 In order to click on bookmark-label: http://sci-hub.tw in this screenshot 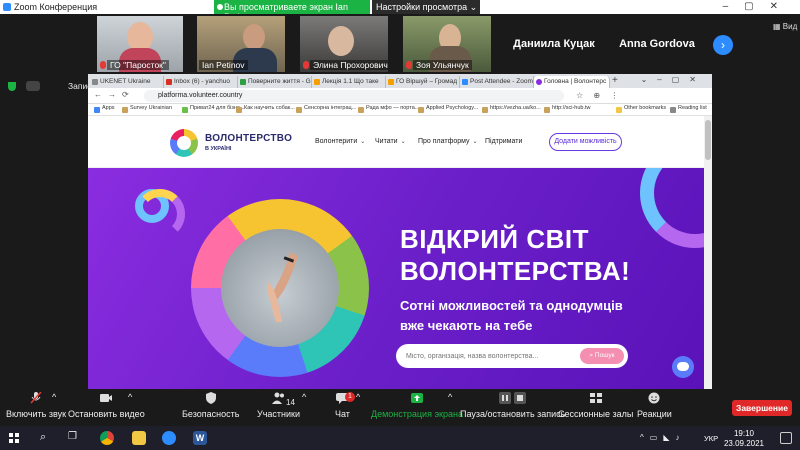, I will do `click(571, 108)`.